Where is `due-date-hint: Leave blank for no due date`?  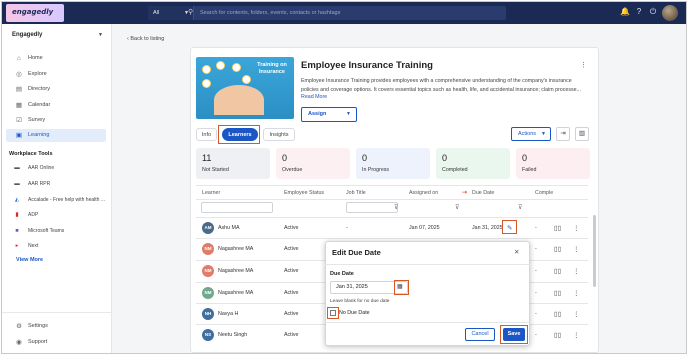 due-date-hint: Leave blank for no due date is located at coordinates (360, 301).